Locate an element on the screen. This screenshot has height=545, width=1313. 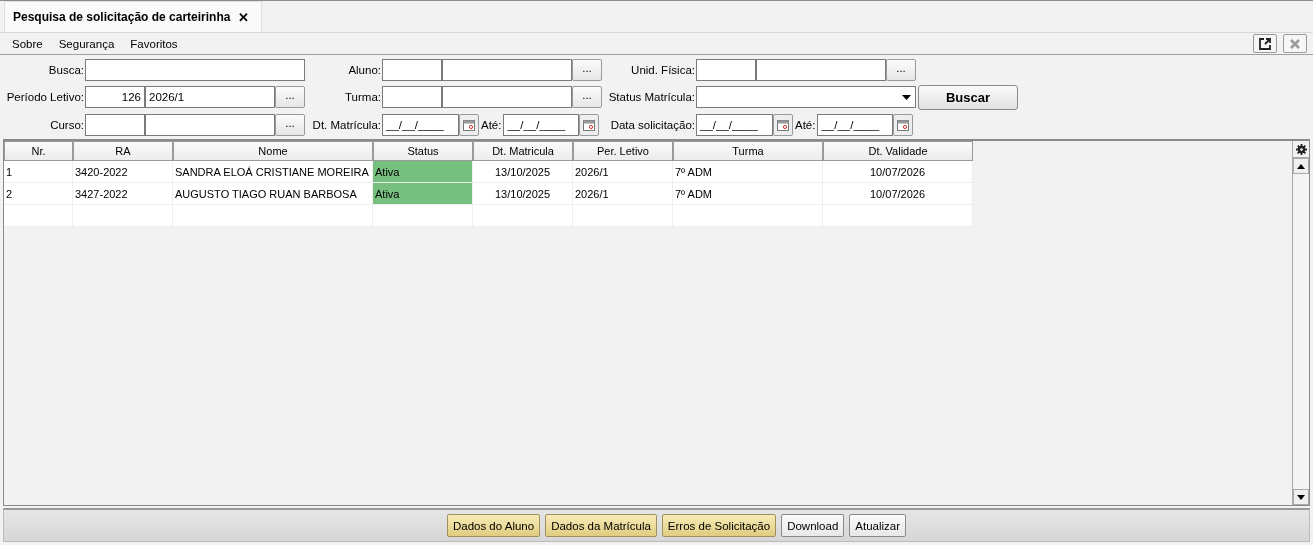
table-cell: 1 is located at coordinates (38, 172).